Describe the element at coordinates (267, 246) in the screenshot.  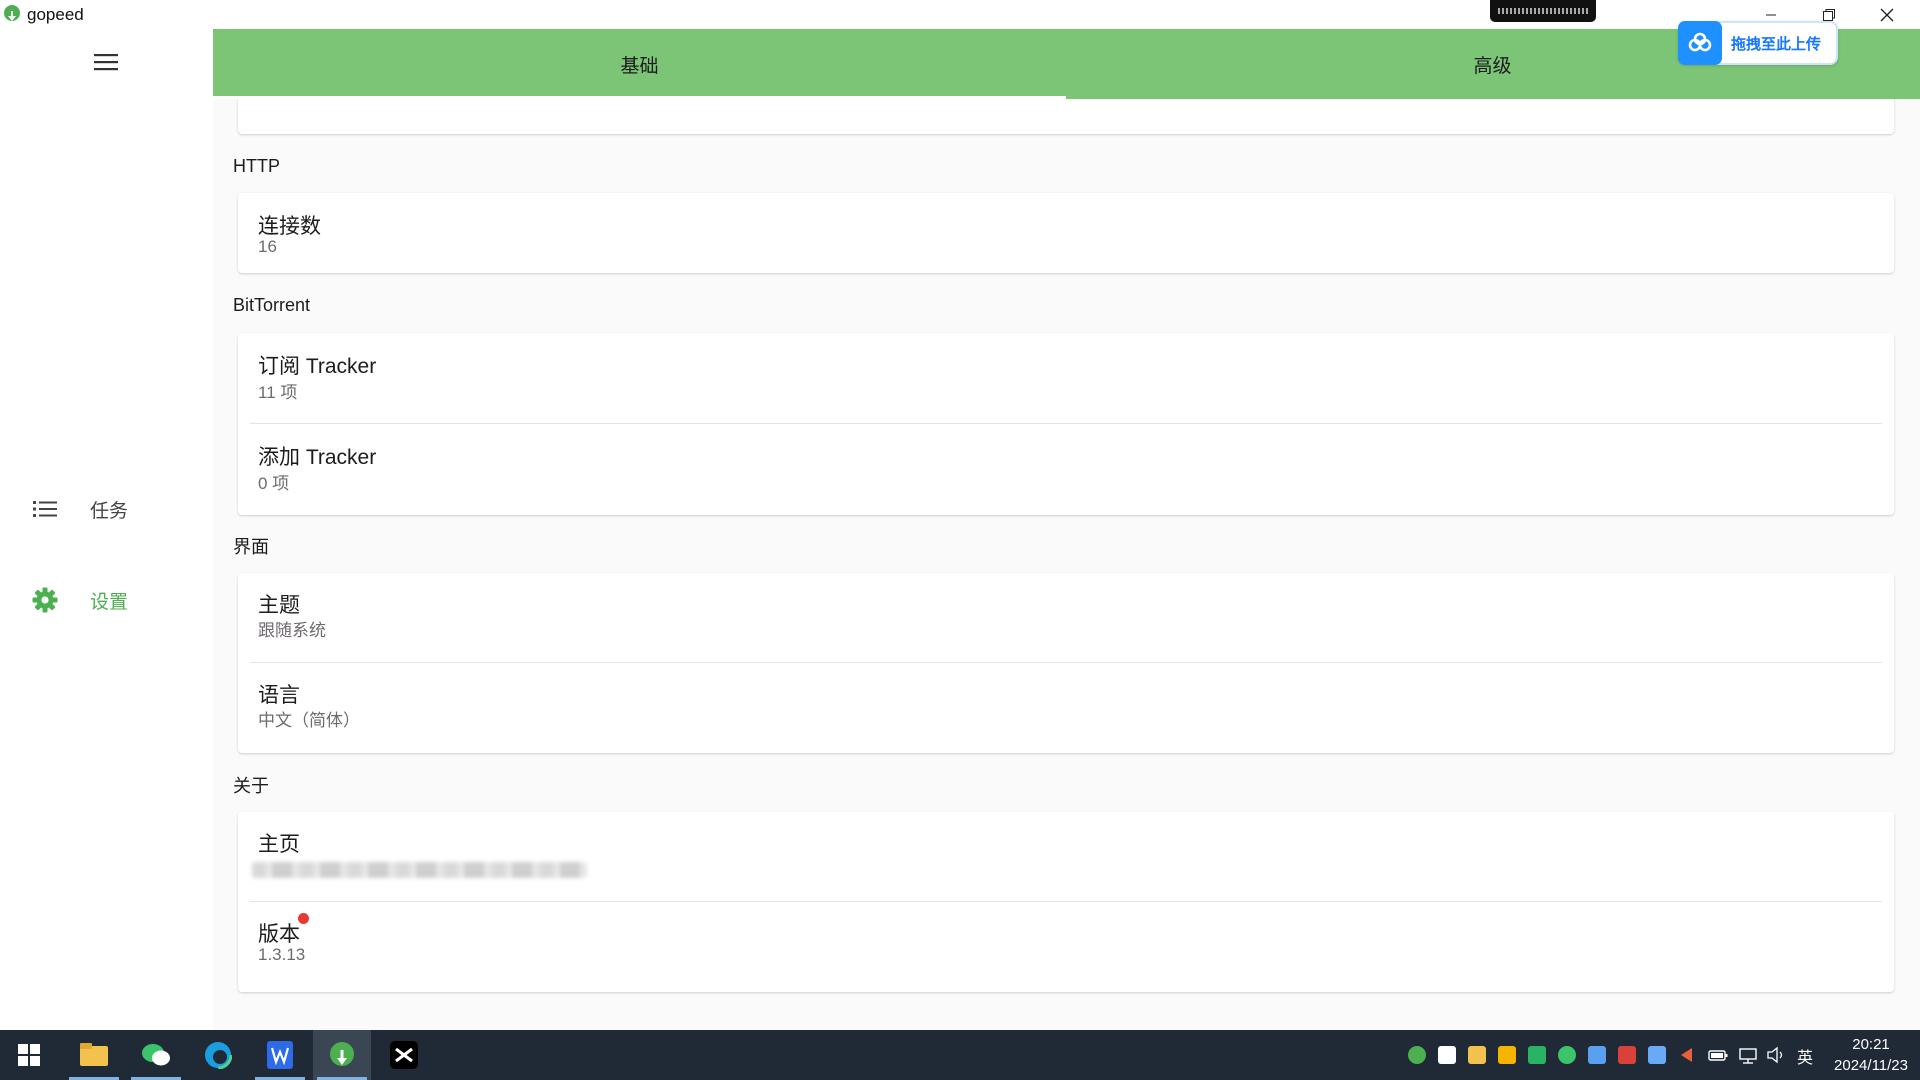
I see `setting-value: 16` at that location.